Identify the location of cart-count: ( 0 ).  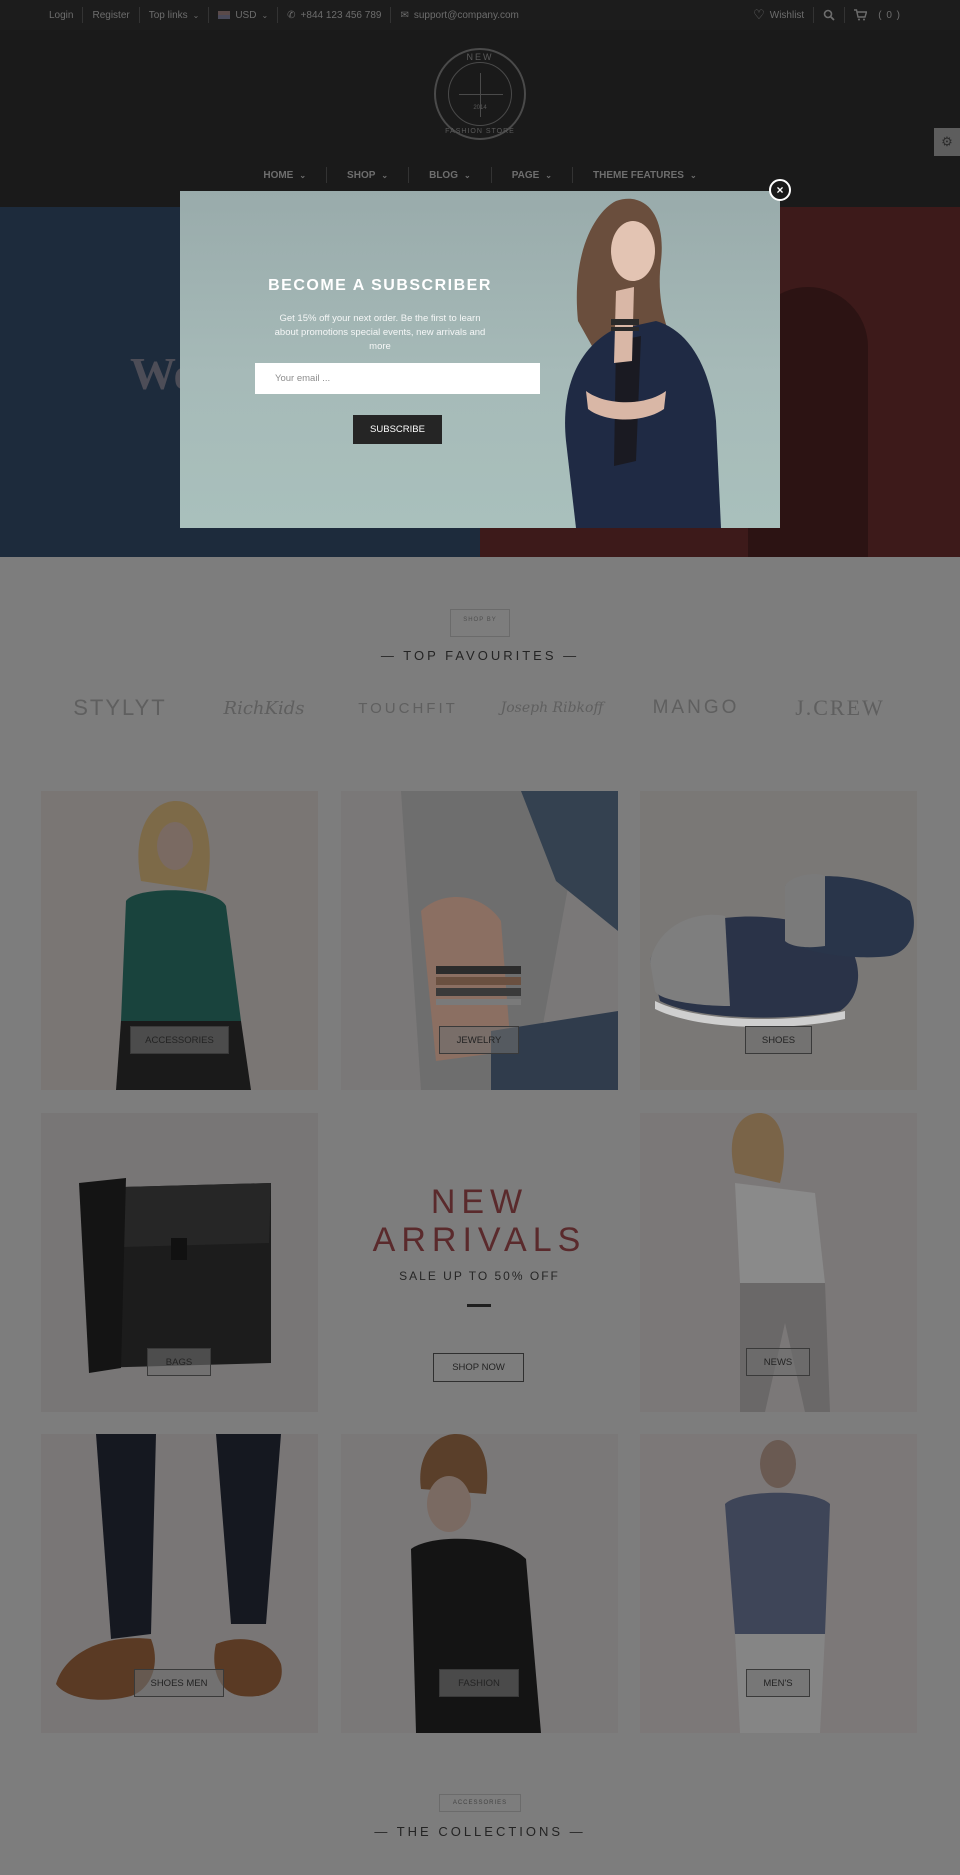
(889, 15).